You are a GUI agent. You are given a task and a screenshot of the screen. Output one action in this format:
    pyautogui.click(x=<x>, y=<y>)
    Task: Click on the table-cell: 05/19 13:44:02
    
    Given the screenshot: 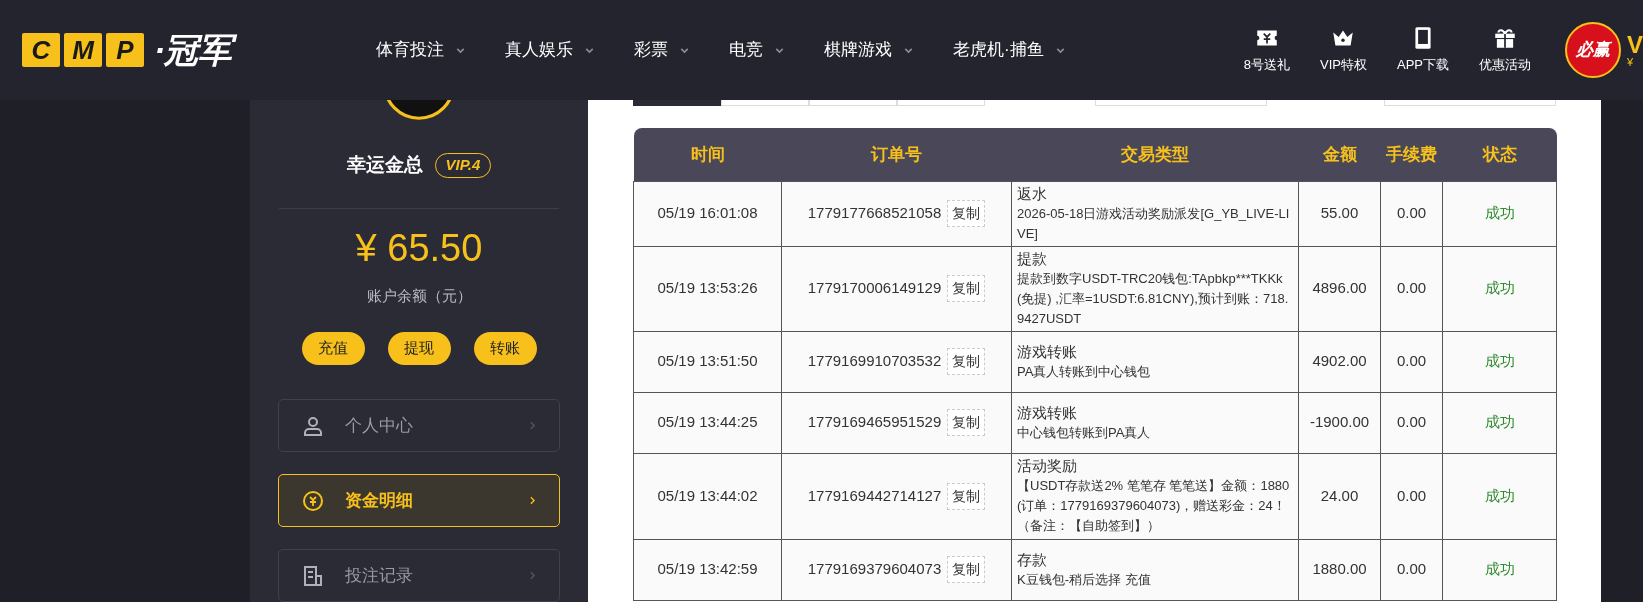 What is the action you would take?
    pyautogui.click(x=707, y=496)
    